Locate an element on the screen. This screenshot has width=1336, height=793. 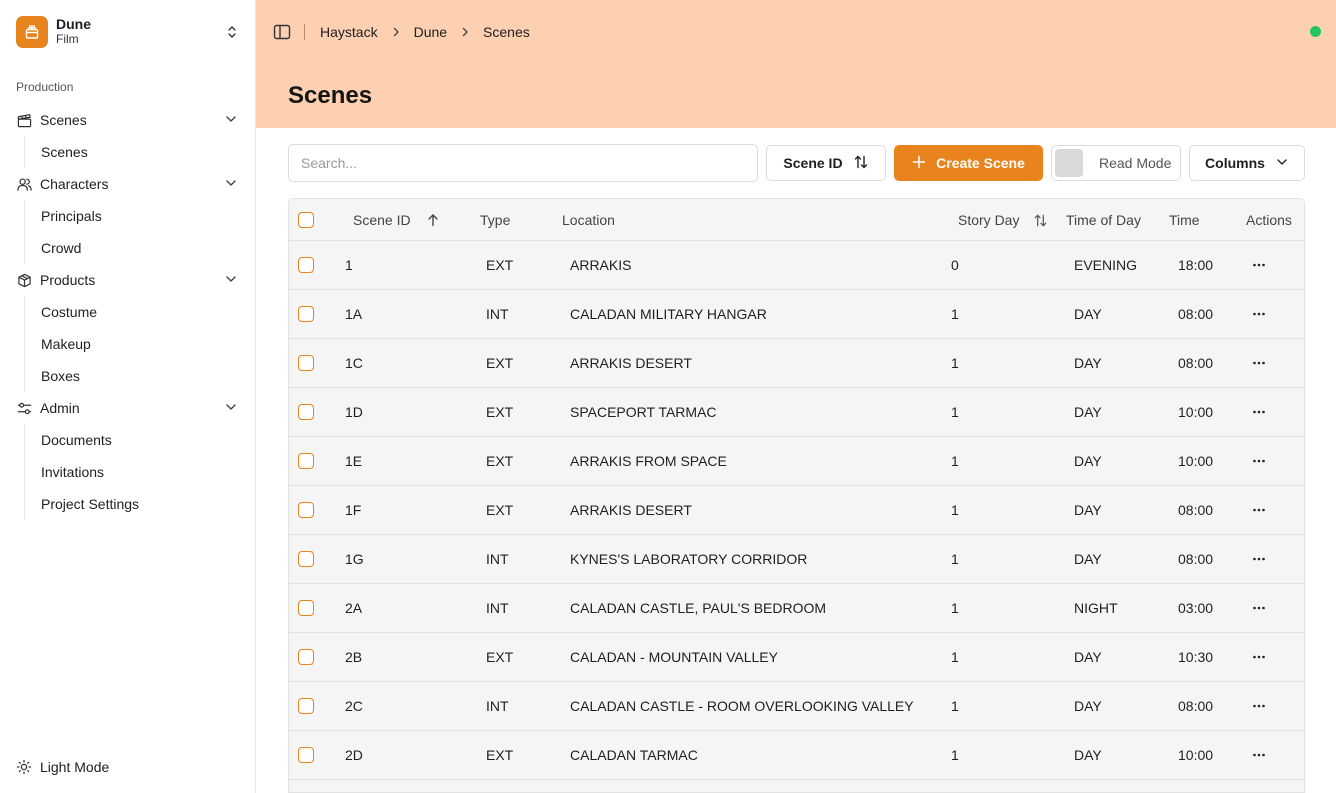
header-scene-id: Scene ID is located at coordinates (396, 220).